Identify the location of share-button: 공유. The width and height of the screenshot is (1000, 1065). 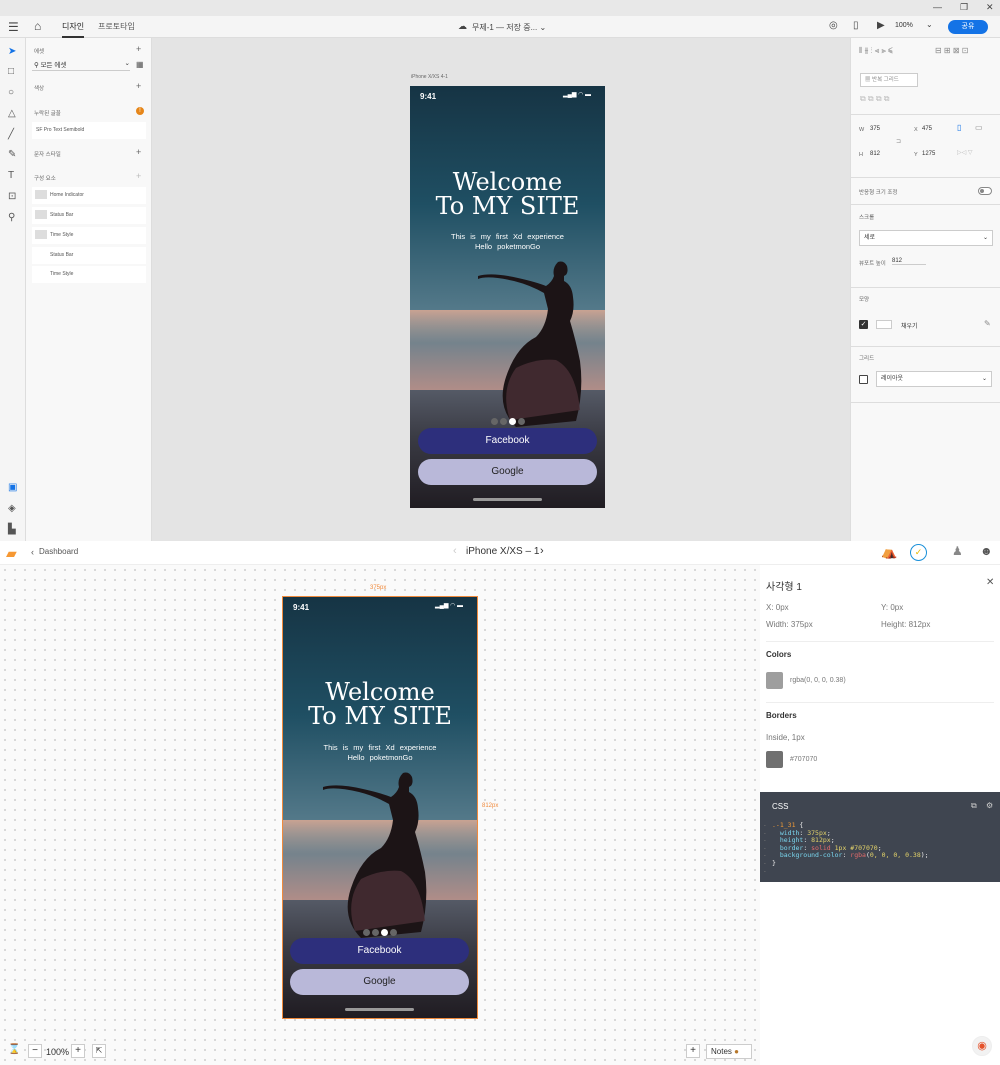
(968, 27).